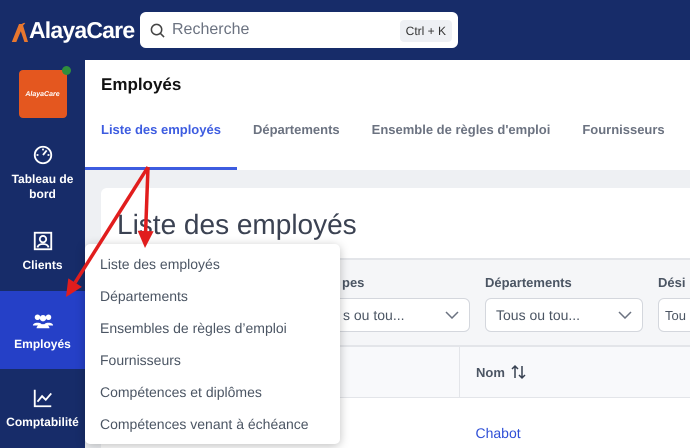  Describe the element at coordinates (43, 155) in the screenshot. I see `gauge-icon` at that location.